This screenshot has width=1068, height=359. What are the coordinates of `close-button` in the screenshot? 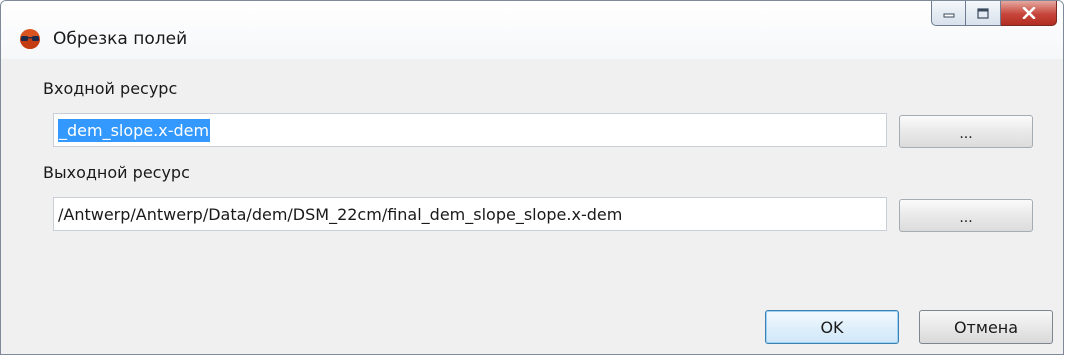 It's located at (1029, 13).